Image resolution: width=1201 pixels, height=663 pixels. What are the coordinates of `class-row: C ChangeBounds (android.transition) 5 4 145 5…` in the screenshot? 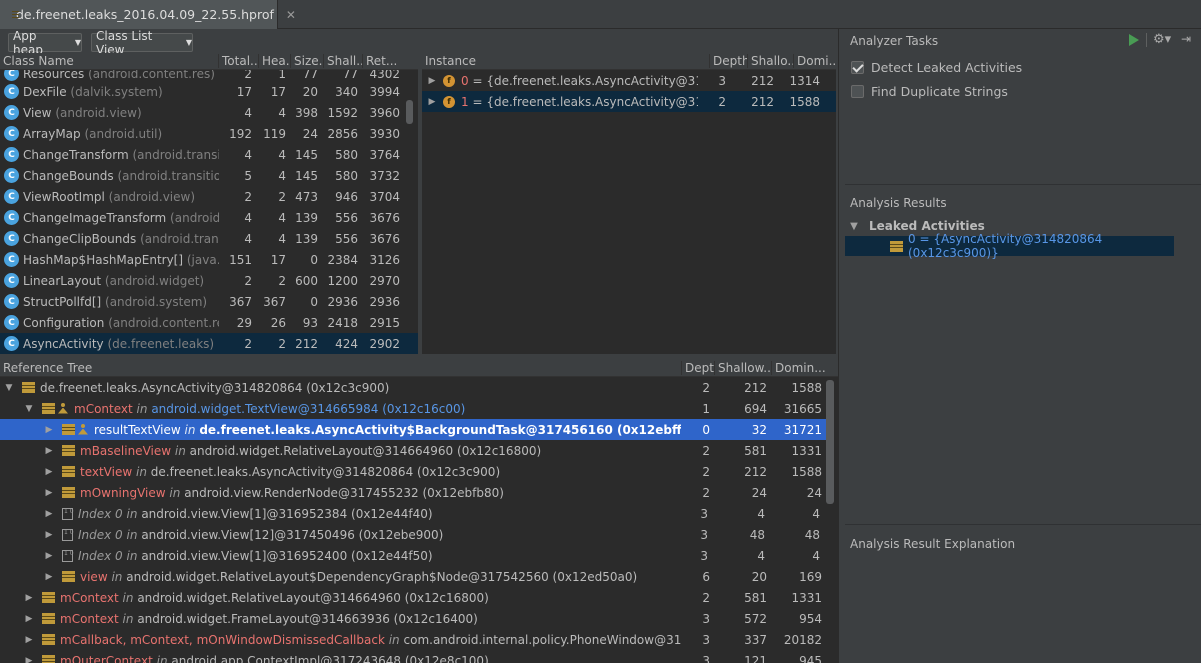 It's located at (209, 175).